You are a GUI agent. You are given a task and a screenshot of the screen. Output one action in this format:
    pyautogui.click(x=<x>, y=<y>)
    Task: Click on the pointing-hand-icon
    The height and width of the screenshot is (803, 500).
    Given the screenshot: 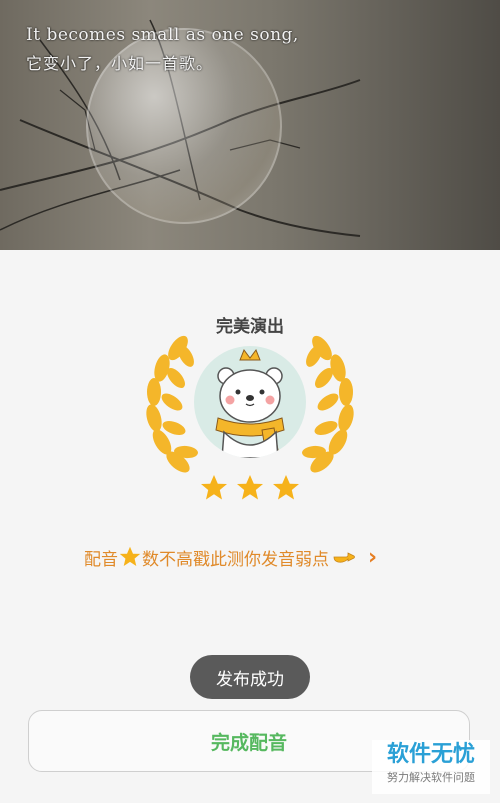 What is the action you would take?
    pyautogui.click(x=344, y=557)
    